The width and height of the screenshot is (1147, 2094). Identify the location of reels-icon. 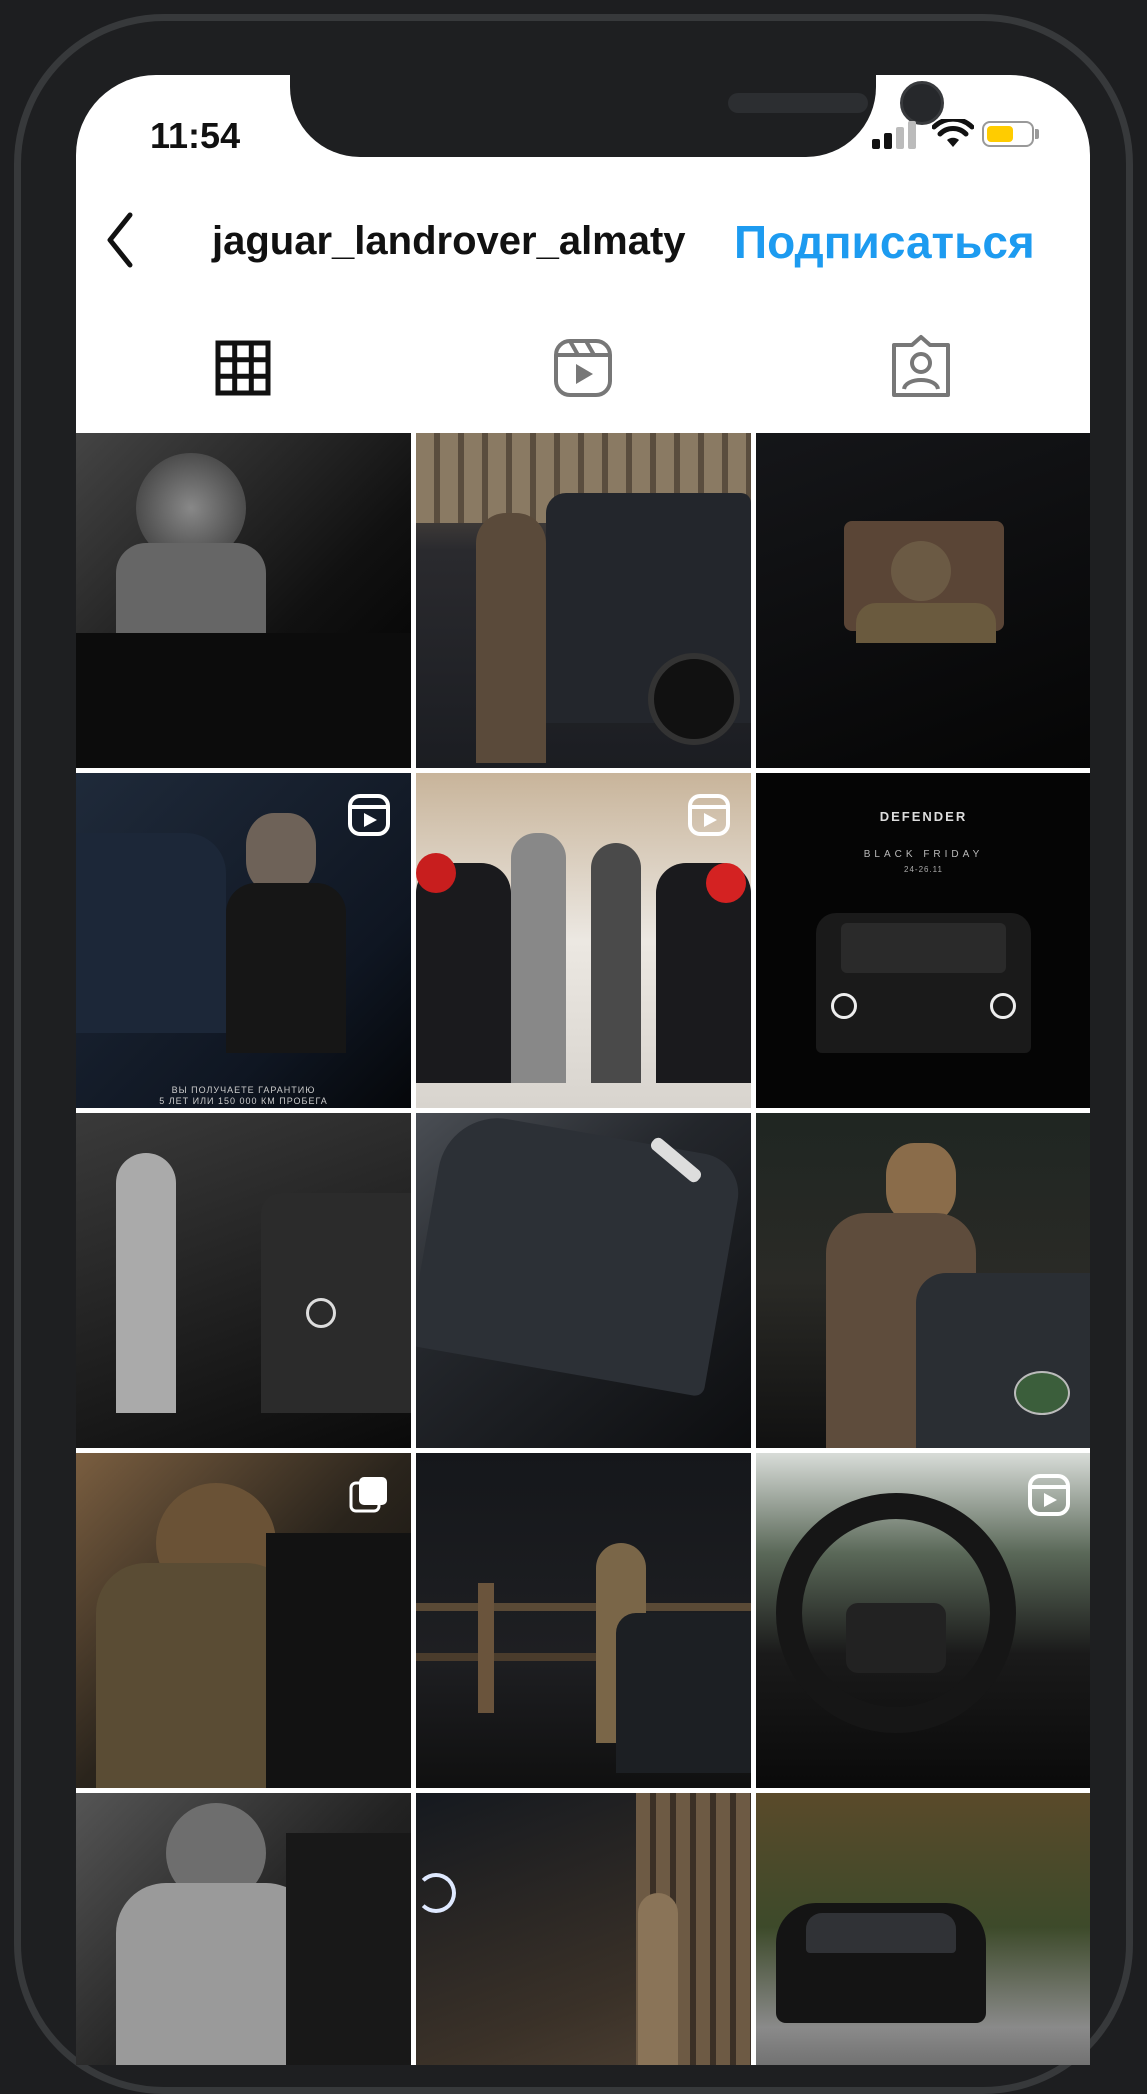
(583, 368).